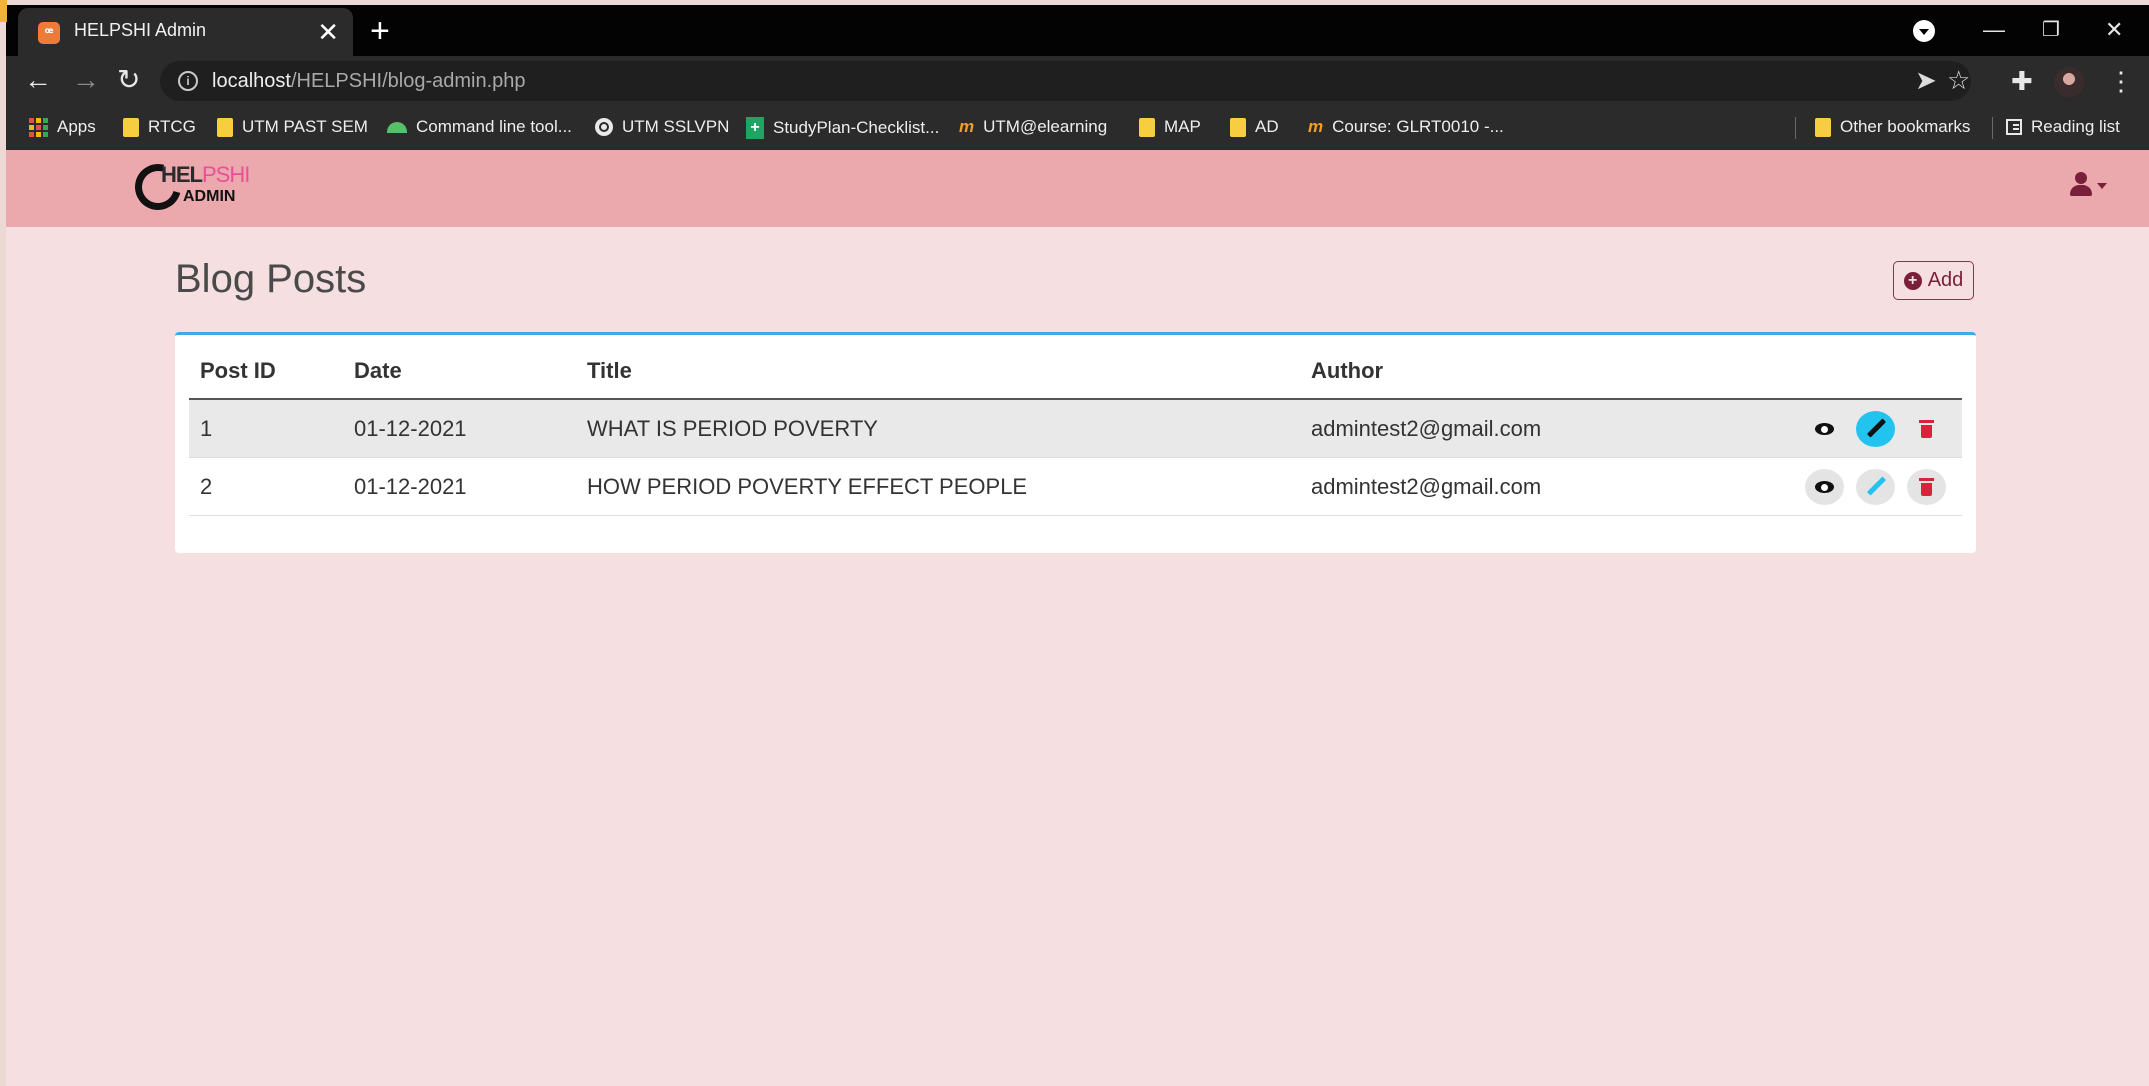  What do you see at coordinates (604, 127) in the screenshot?
I see `globe-icon` at bounding box center [604, 127].